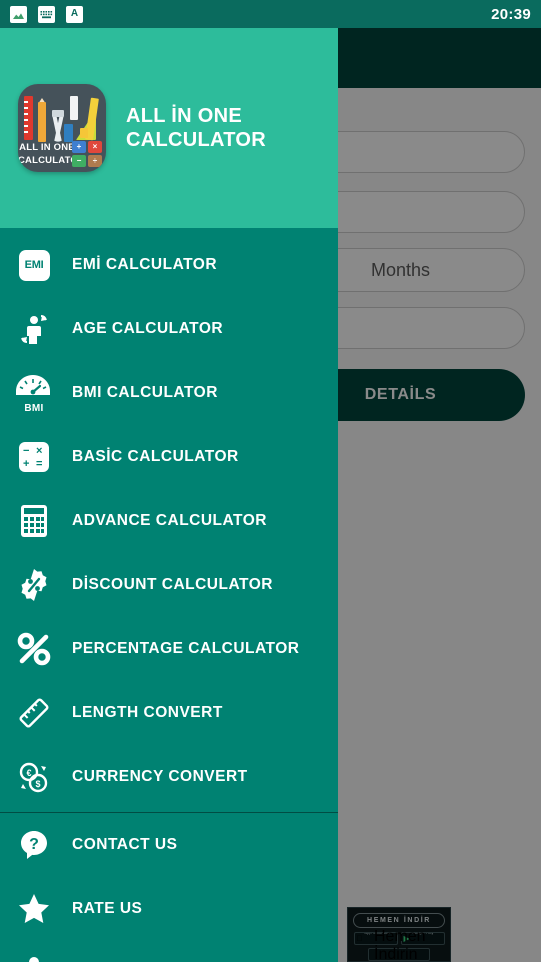  Describe the element at coordinates (62, 128) in the screenshot. I see `all-in-one-calculator-app-icon: ALL IN ONE CALCULATOR + × − ÷` at that location.